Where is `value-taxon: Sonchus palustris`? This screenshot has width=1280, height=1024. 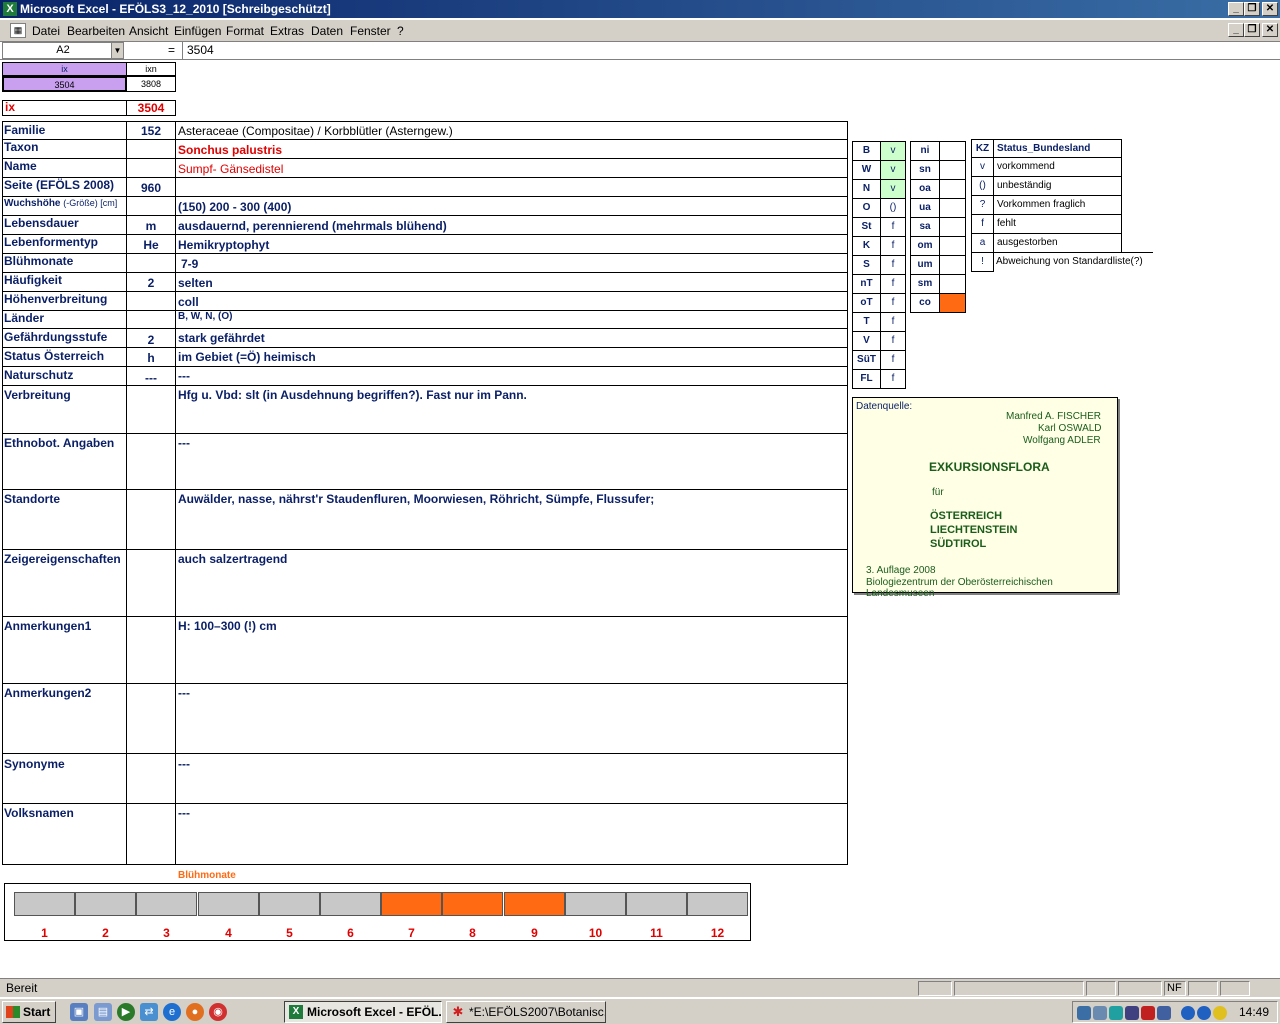 value-taxon: Sonchus palustris is located at coordinates (230, 150).